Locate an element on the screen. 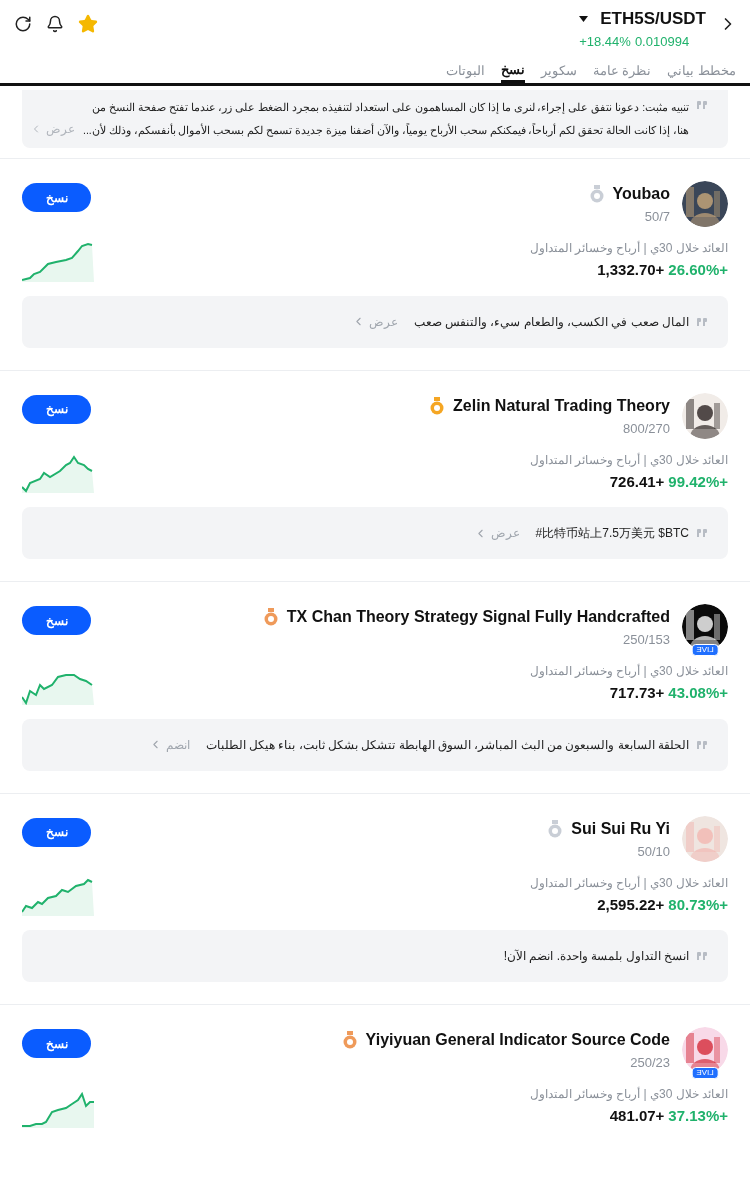  dropdown-caret-icon is located at coordinates (584, 18).